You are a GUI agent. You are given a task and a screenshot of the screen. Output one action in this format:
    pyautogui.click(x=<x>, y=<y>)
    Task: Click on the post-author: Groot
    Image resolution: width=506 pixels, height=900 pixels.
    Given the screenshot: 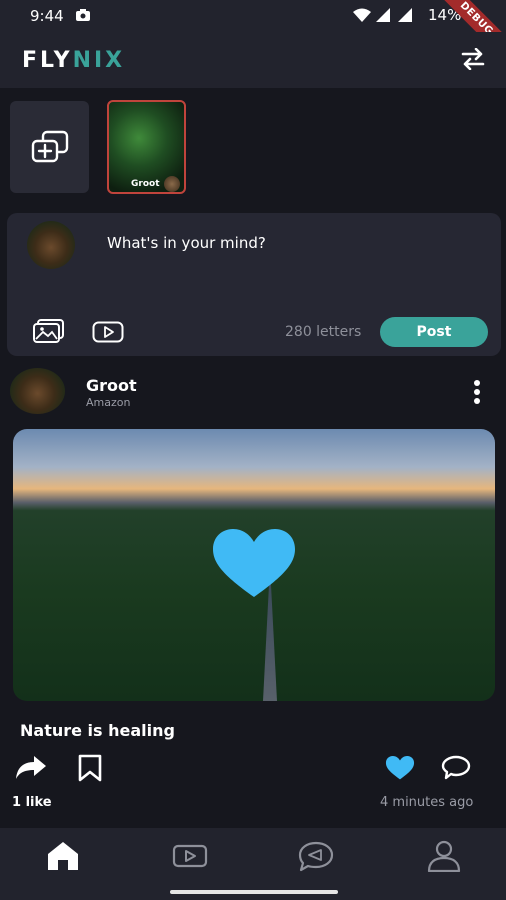 What is the action you would take?
    pyautogui.click(x=111, y=385)
    